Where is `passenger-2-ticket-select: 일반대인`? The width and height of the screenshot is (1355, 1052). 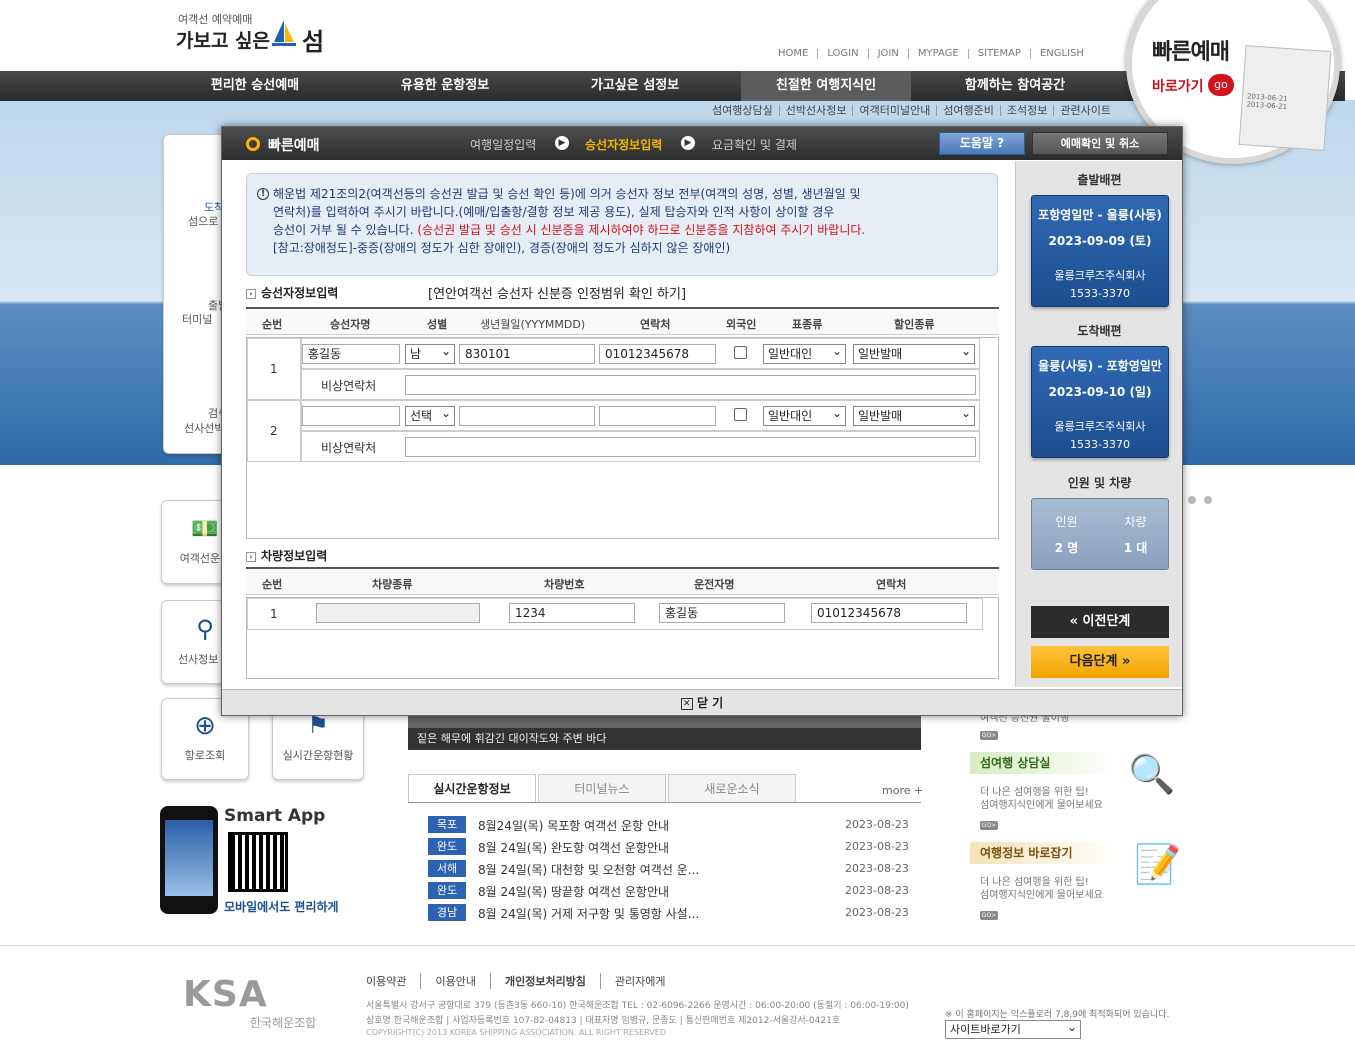 passenger-2-ticket-select: 일반대인 is located at coordinates (804, 415).